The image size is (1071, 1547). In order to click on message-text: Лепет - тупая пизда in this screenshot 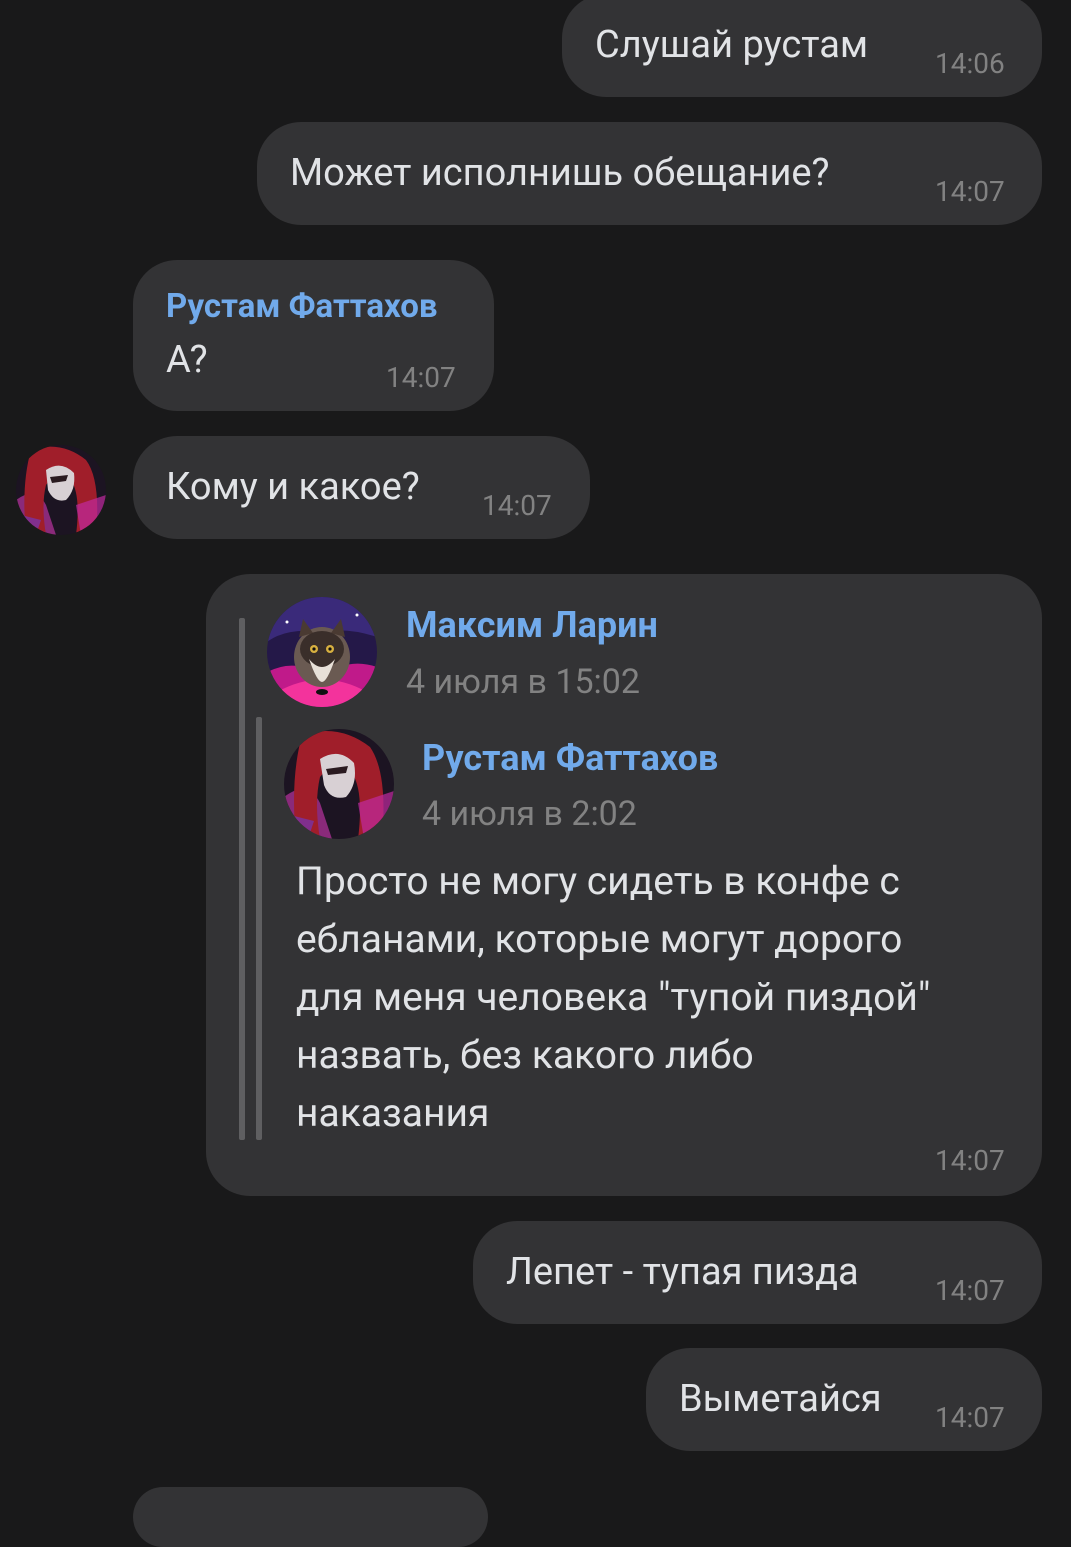, I will do `click(682, 1272)`.